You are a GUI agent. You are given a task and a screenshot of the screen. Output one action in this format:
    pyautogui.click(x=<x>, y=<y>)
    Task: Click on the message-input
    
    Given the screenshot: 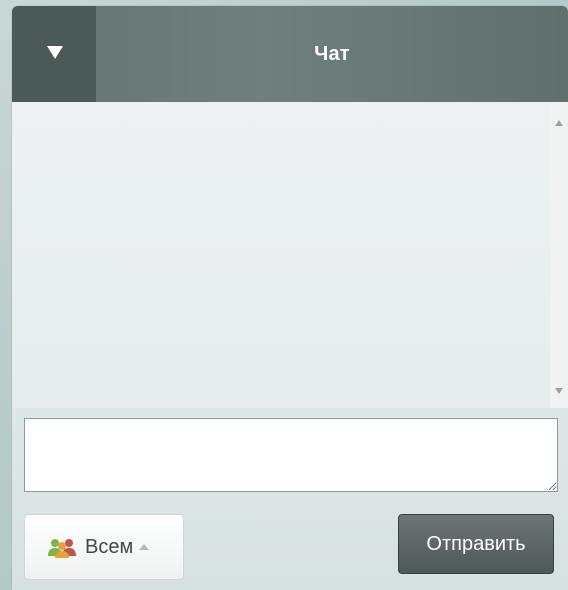 What is the action you would take?
    pyautogui.click(x=291, y=455)
    